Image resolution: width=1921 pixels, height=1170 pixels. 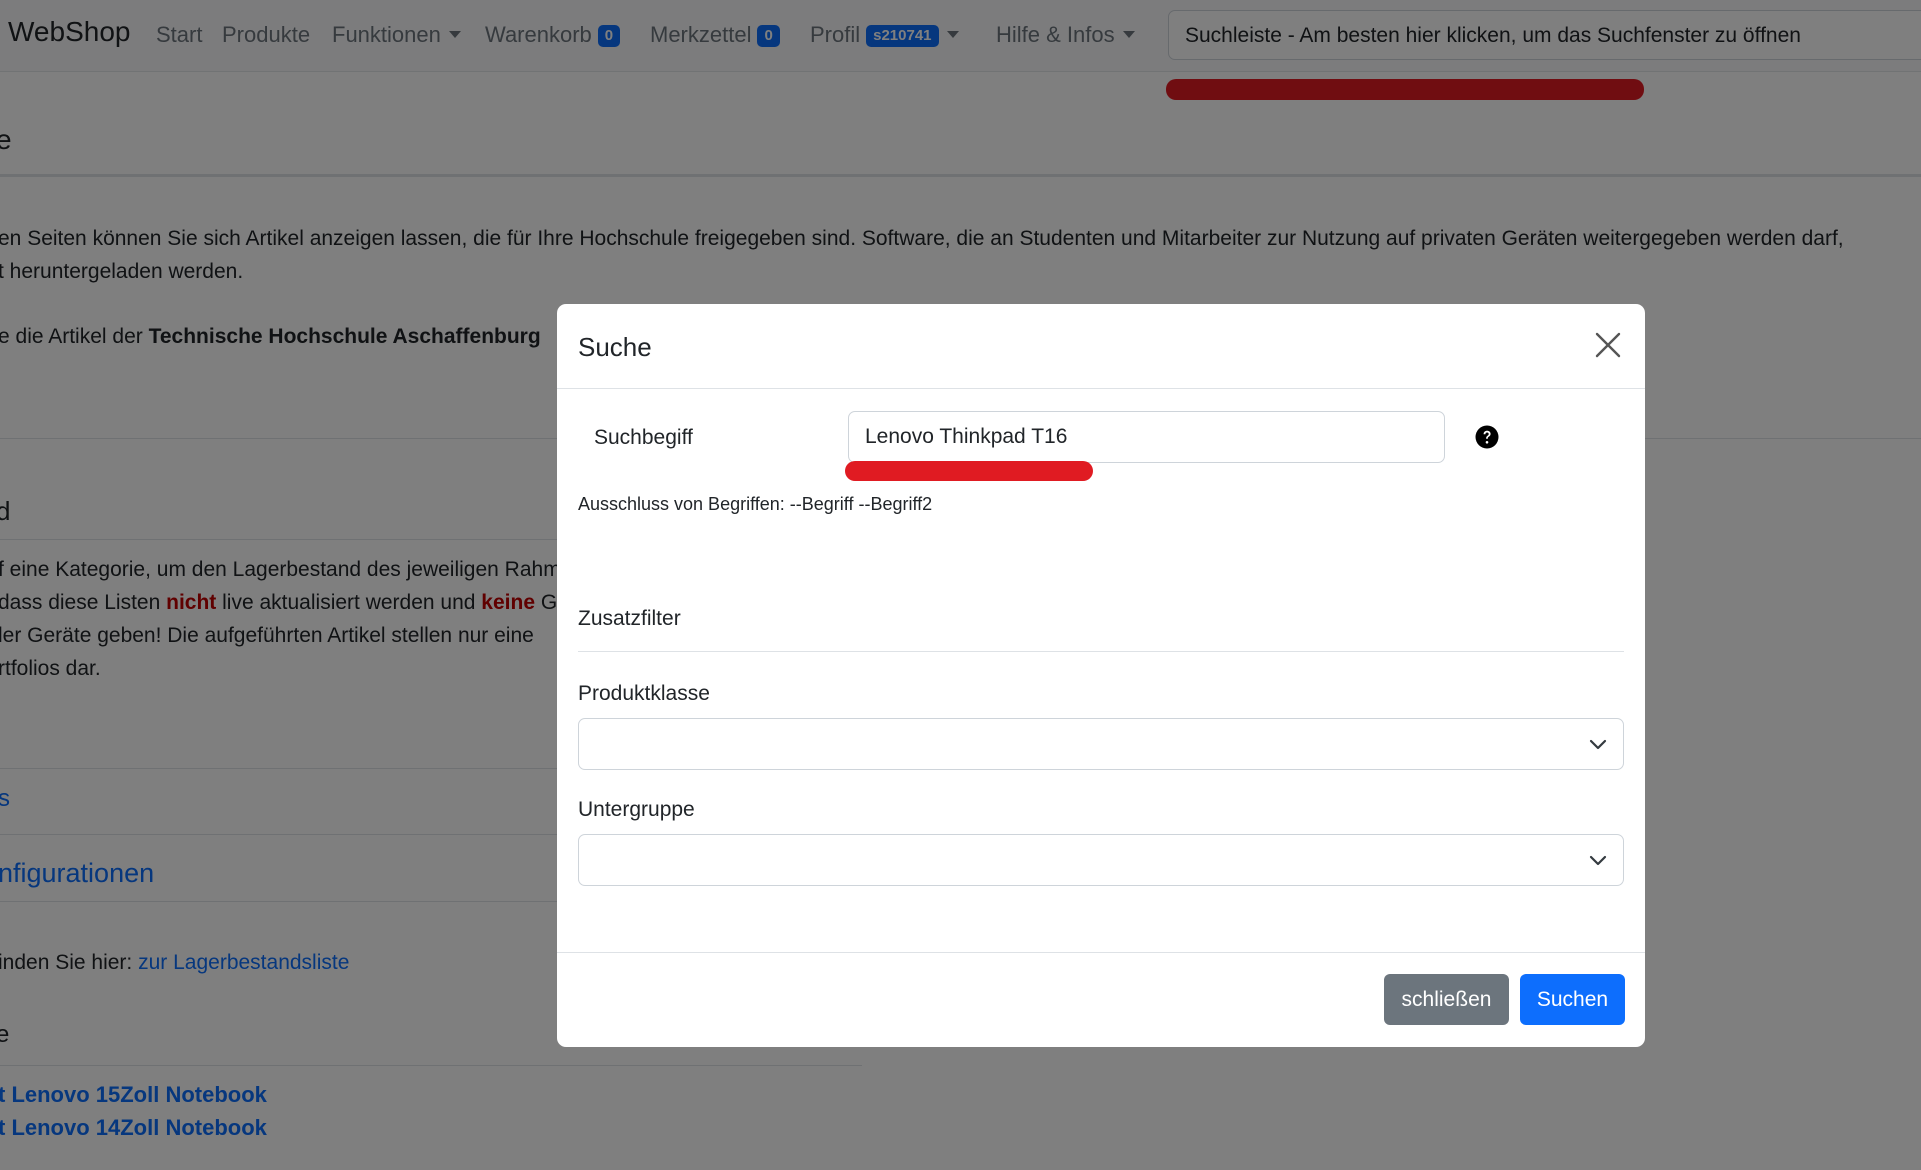 I want to click on modal-footer: schließen Suchen, so click(x=1101, y=999).